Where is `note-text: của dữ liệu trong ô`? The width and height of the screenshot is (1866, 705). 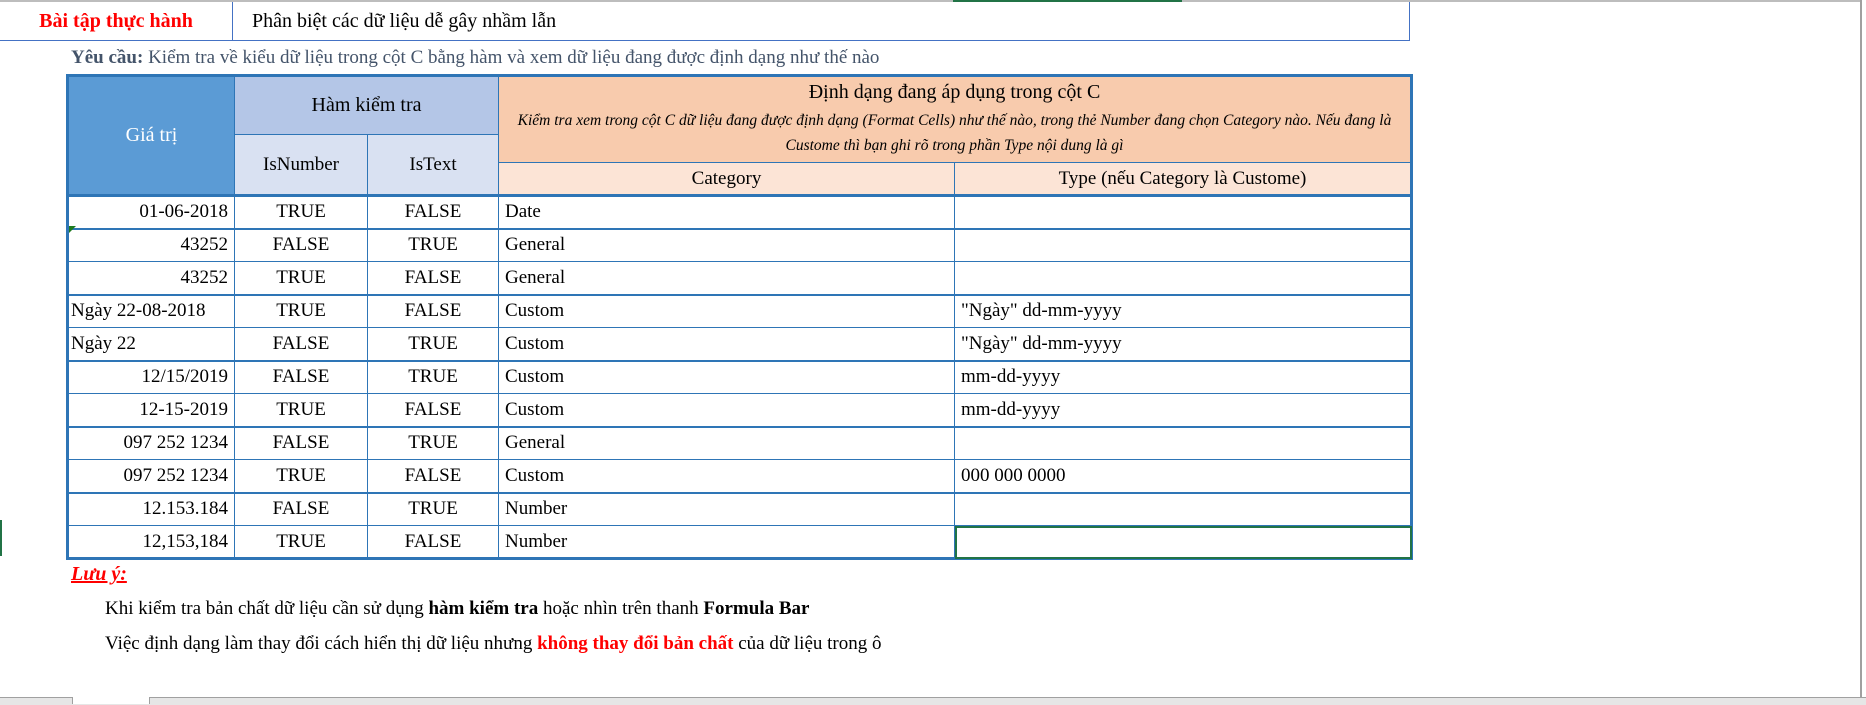 note-text: của dữ liệu trong ô is located at coordinates (807, 643).